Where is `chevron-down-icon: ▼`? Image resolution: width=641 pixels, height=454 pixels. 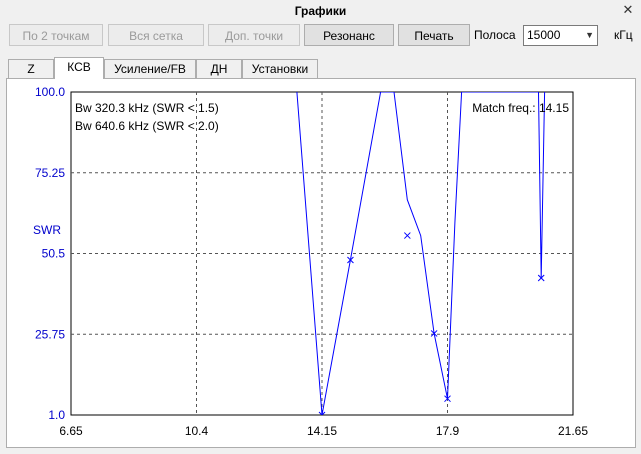
chevron-down-icon: ▼ is located at coordinates (589, 35).